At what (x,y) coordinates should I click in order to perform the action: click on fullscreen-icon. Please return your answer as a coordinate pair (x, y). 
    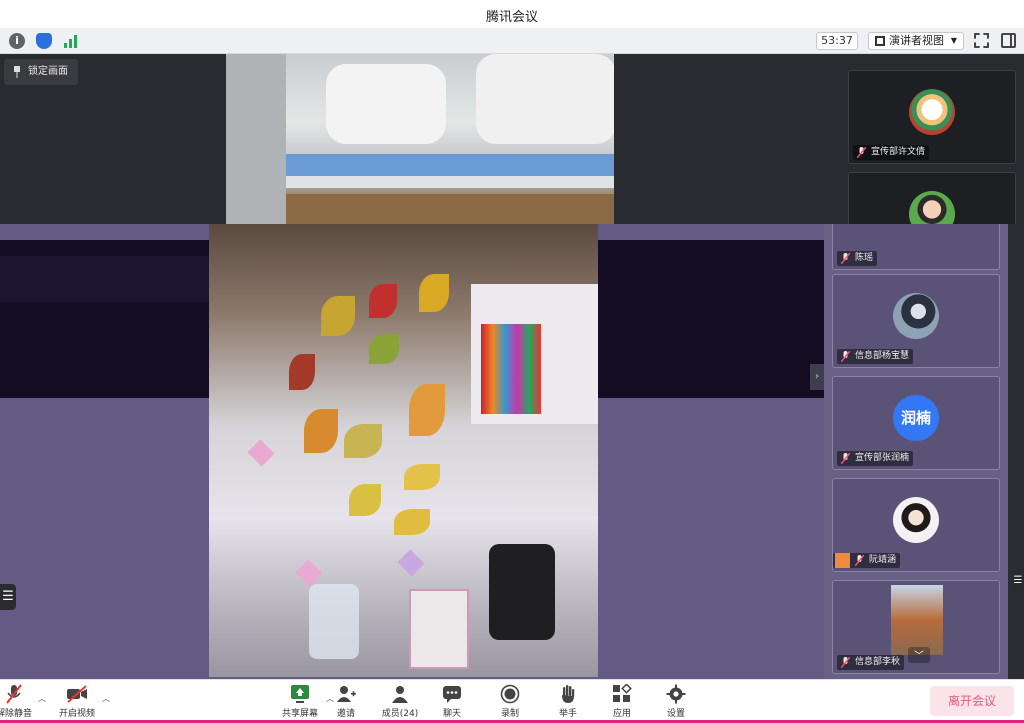
    Looking at the image, I should click on (981, 40).